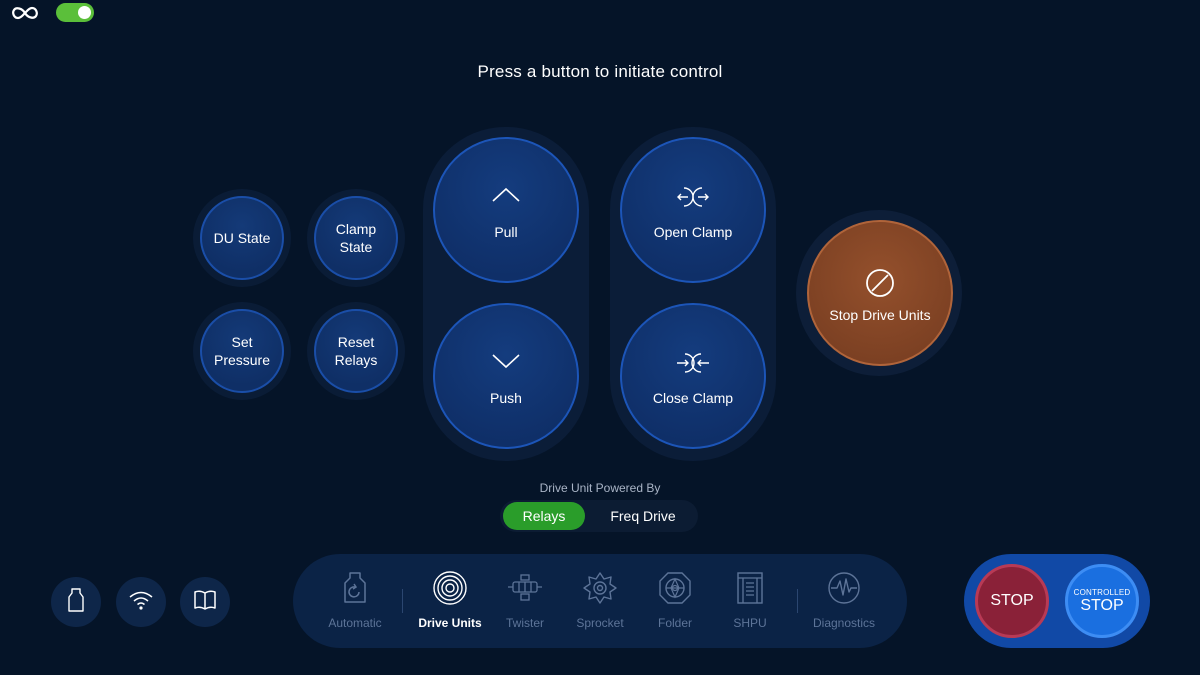 This screenshot has width=1200, height=675. I want to click on tab-folder: Folder, so click(675, 600).